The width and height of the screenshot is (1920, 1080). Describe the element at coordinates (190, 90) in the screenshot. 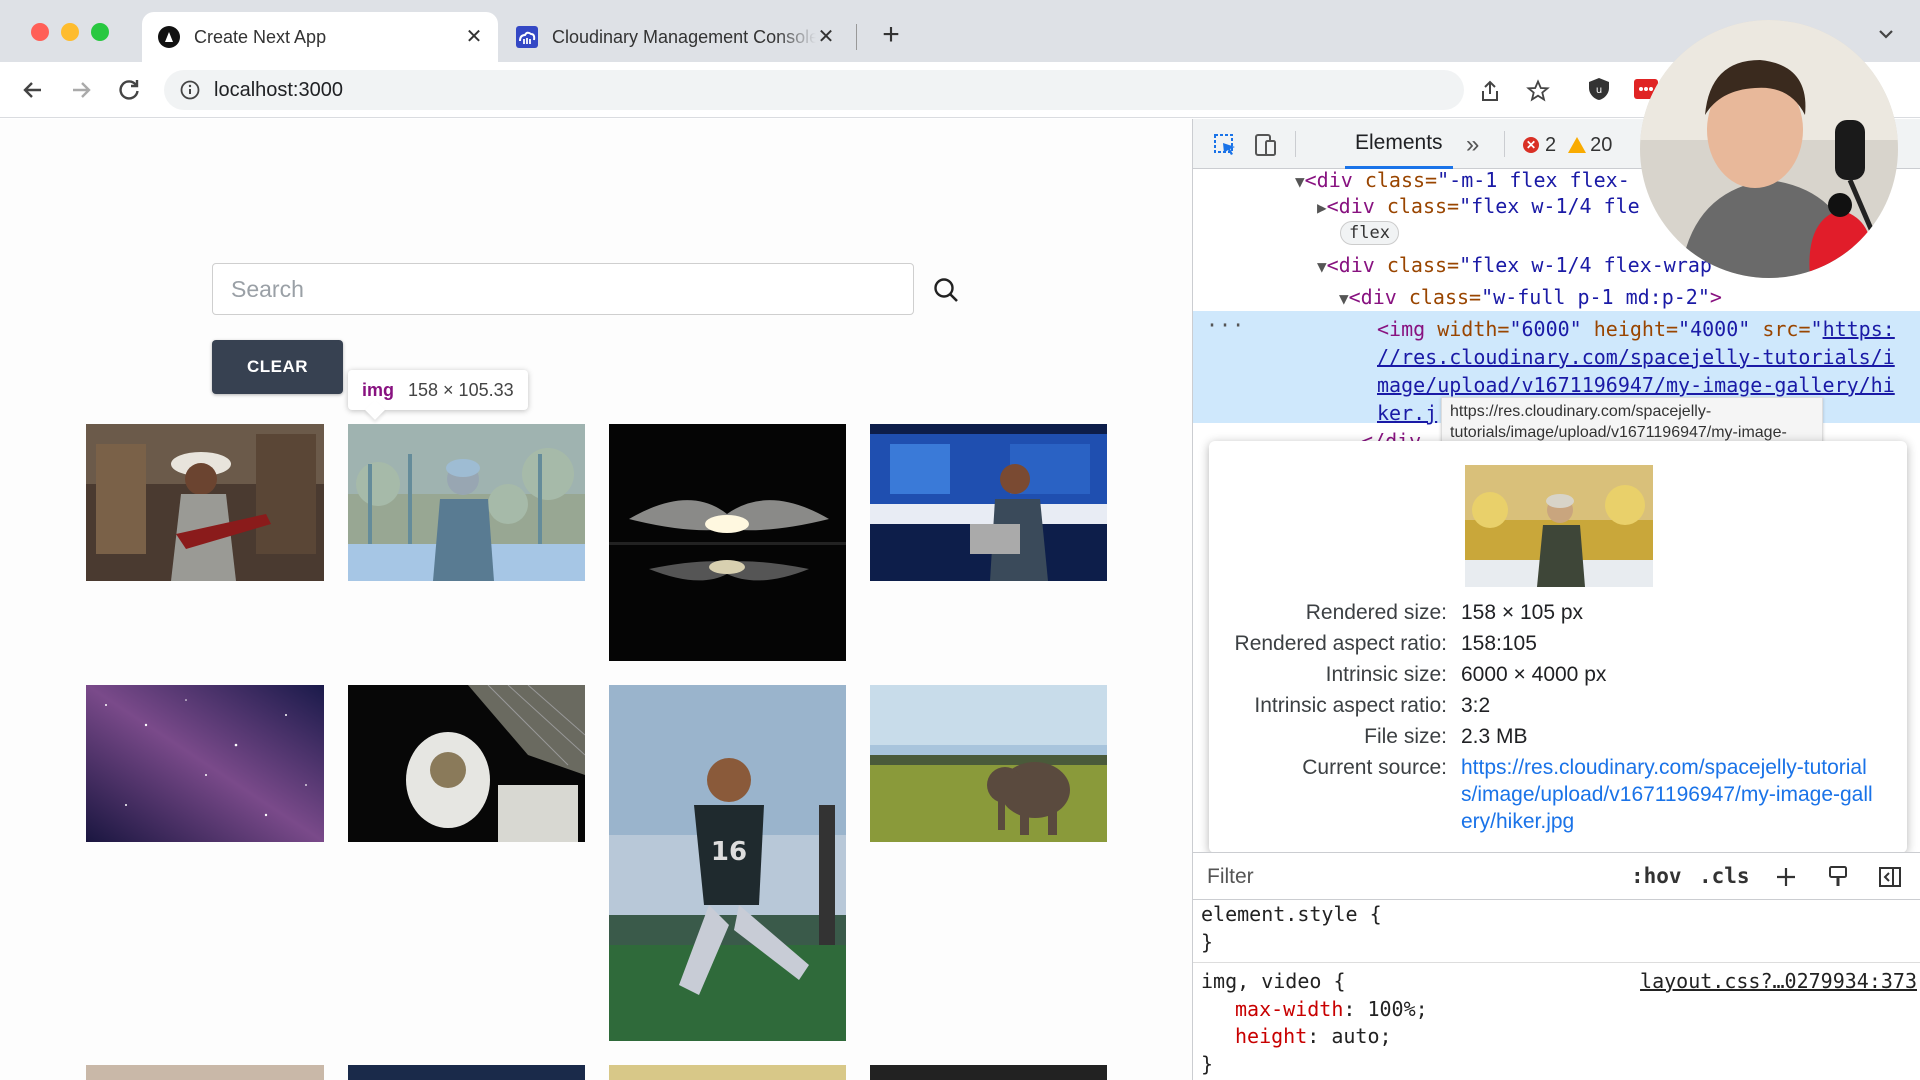

I see `info-icon` at that location.